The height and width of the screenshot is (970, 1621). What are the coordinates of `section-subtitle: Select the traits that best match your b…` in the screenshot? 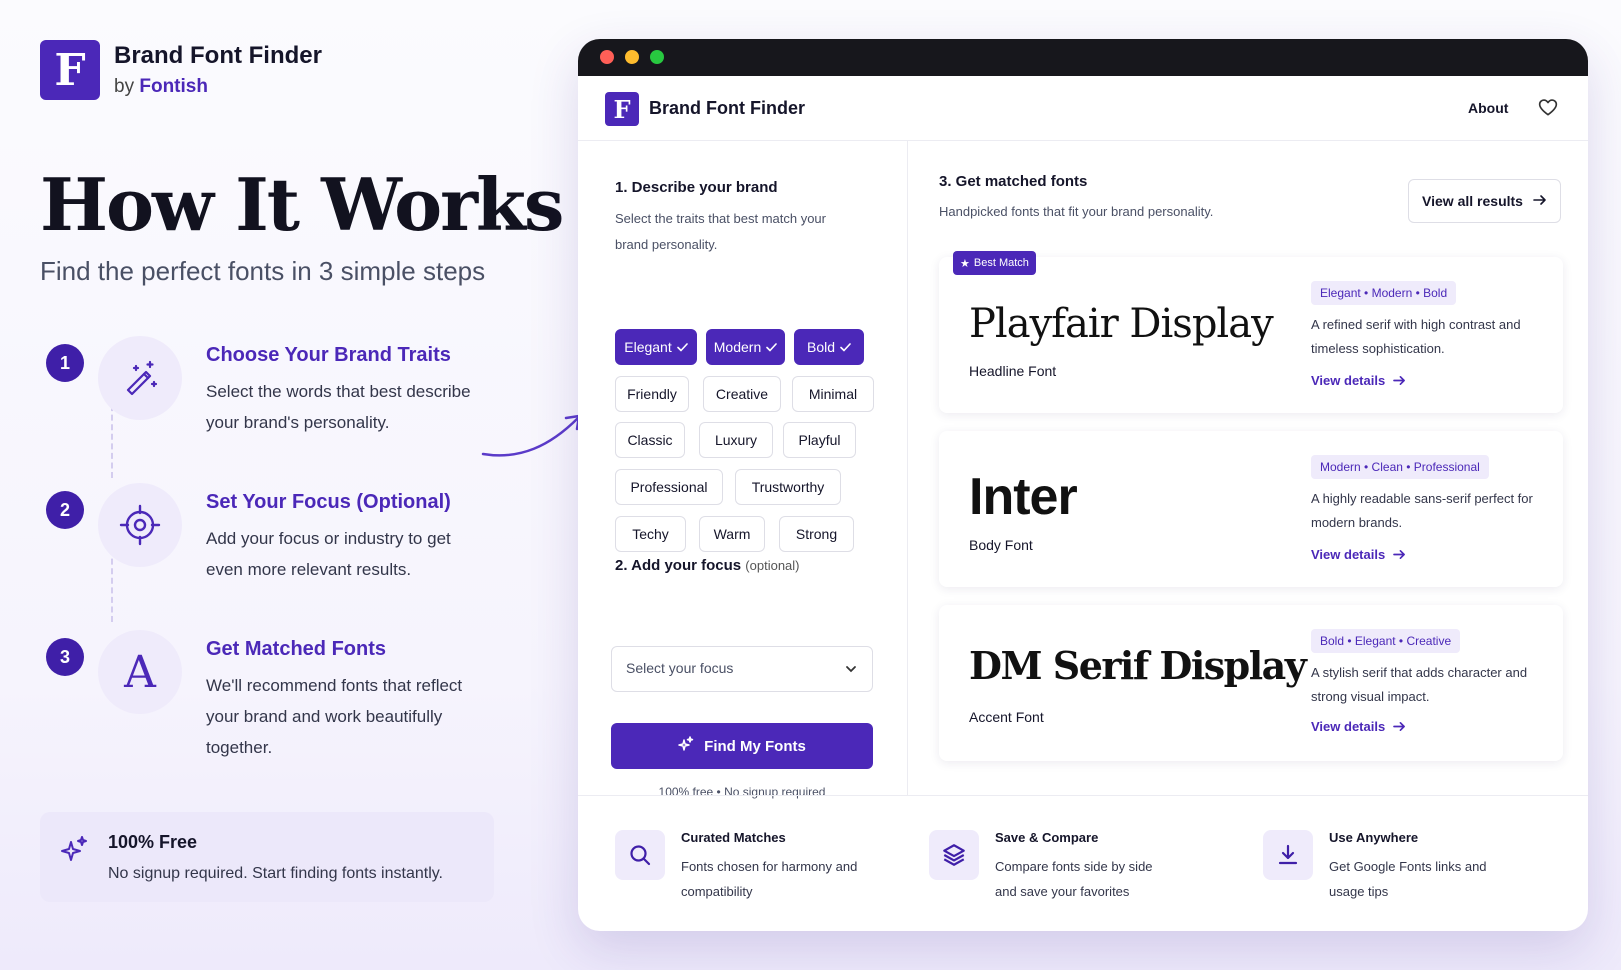 It's located at (720, 231).